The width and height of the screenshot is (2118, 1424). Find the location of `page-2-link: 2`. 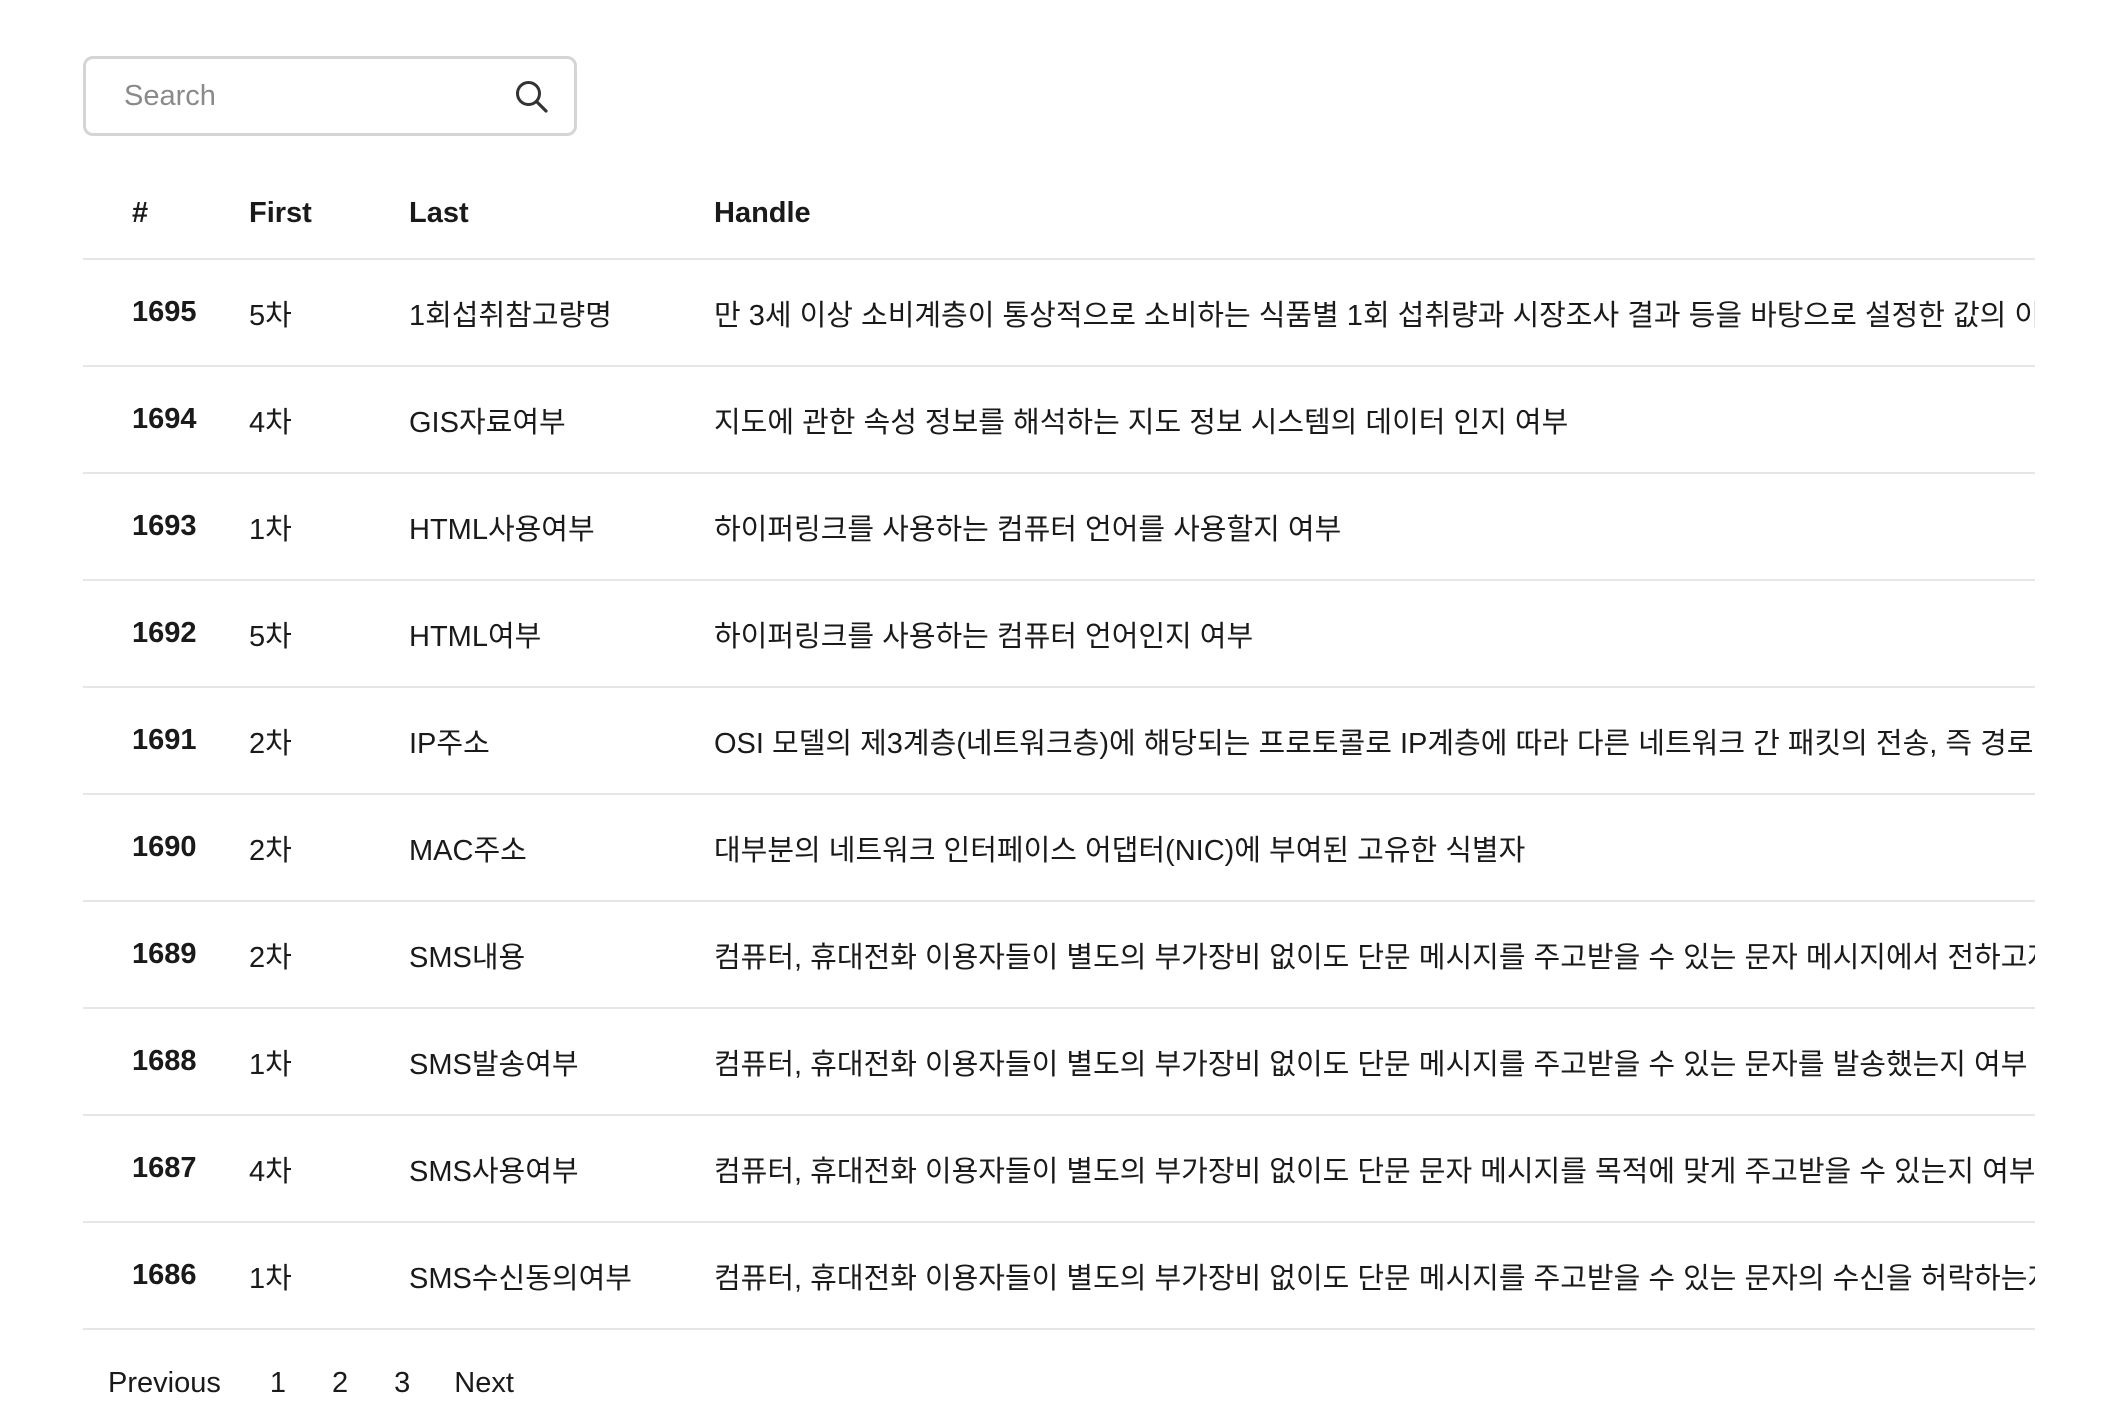

page-2-link: 2 is located at coordinates (340, 1383).